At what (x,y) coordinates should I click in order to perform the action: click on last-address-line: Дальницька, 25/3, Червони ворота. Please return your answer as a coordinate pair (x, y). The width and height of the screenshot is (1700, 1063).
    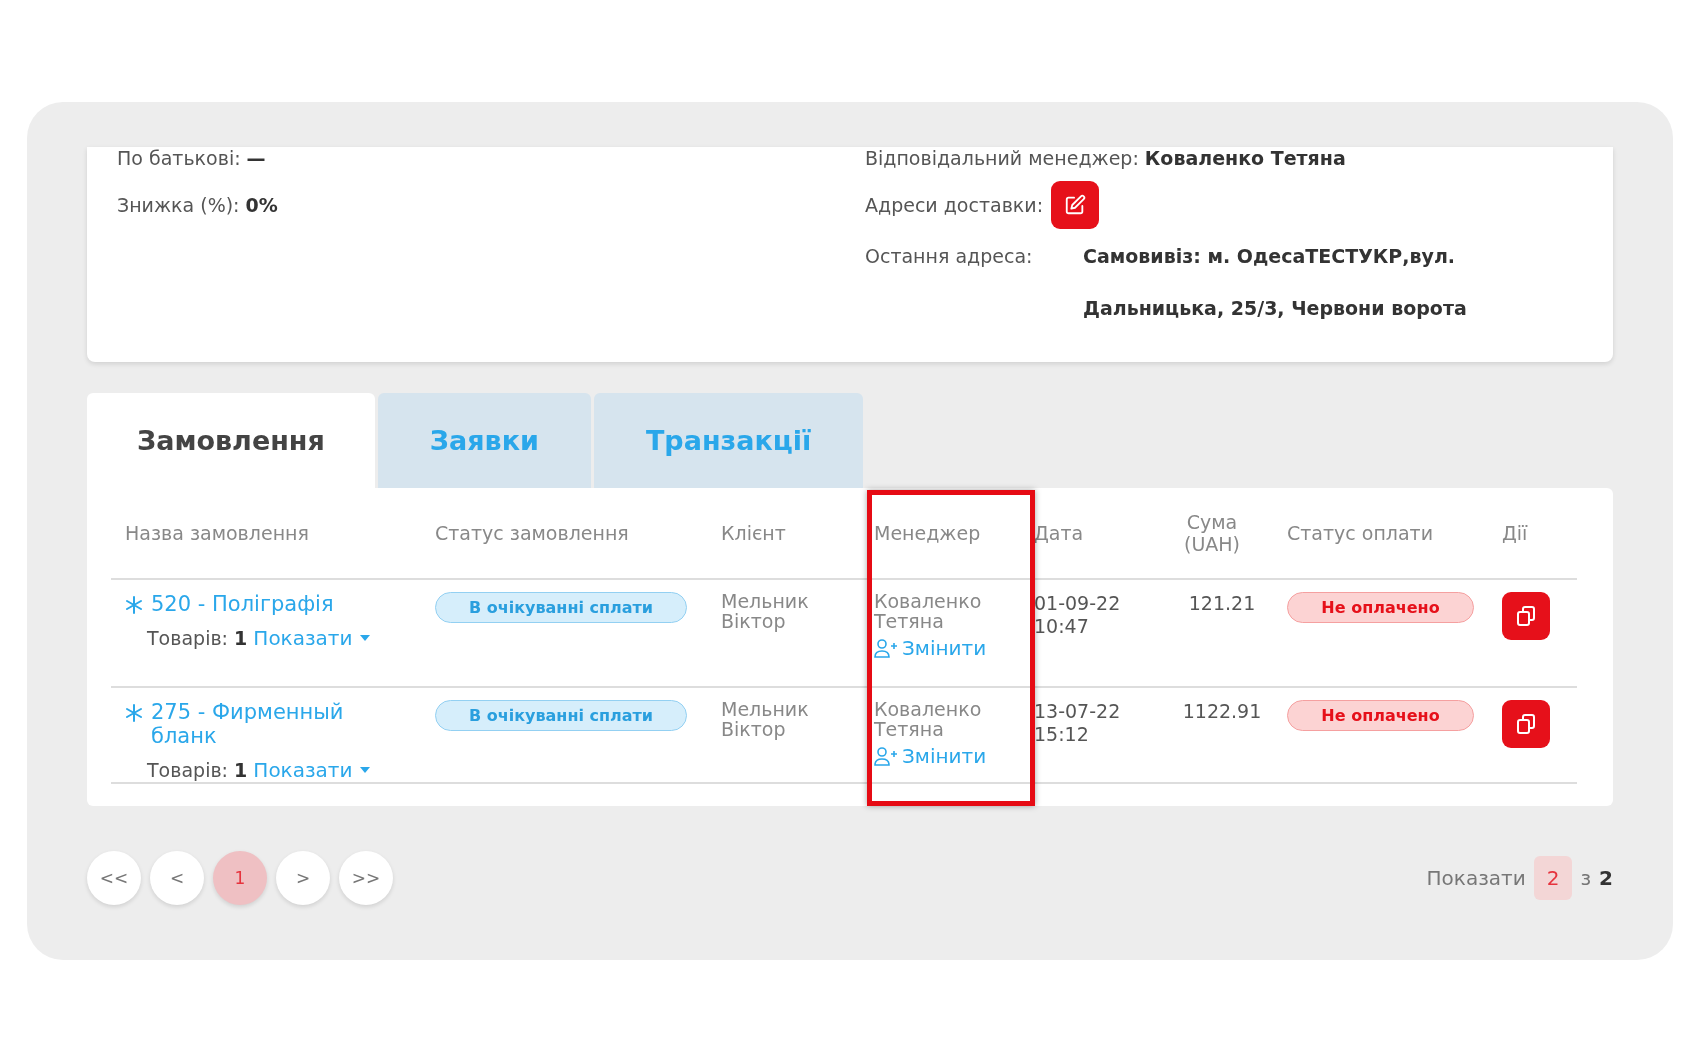
    Looking at the image, I should click on (1275, 308).